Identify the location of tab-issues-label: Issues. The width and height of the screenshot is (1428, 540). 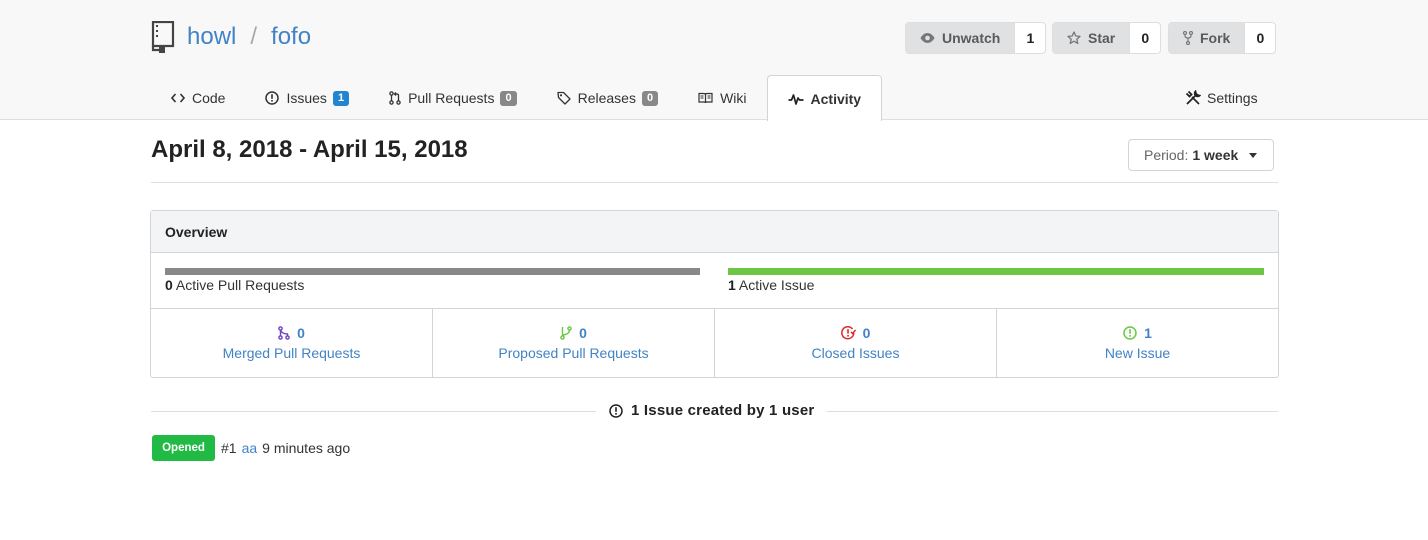
(306, 98).